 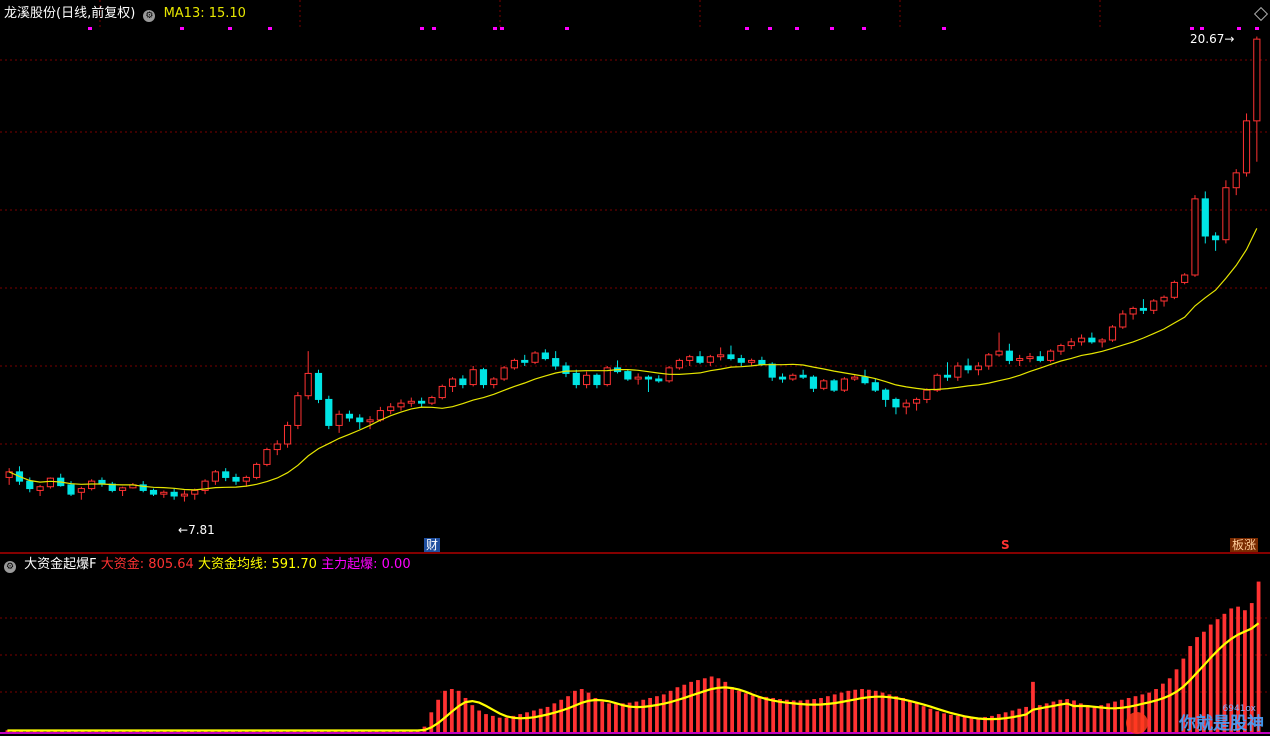 I want to click on main-label: 主力起爆:, so click(x=349, y=564).